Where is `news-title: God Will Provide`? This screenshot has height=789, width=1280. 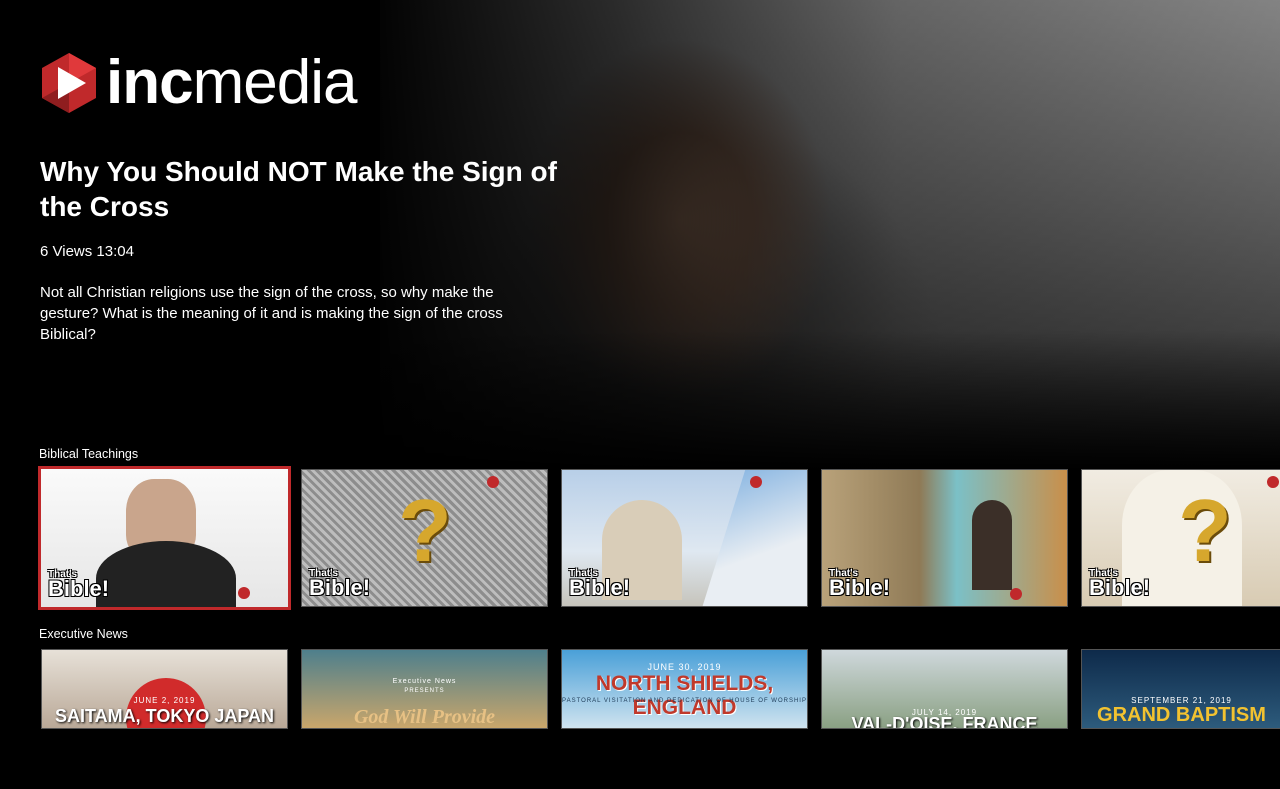 news-title: God Will Provide is located at coordinates (424, 717).